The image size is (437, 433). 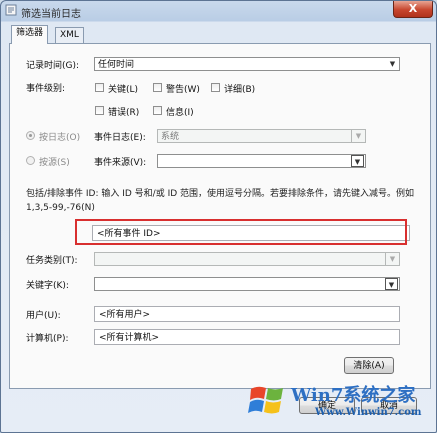 I want to click on task-category-select: ▼, so click(x=247, y=259).